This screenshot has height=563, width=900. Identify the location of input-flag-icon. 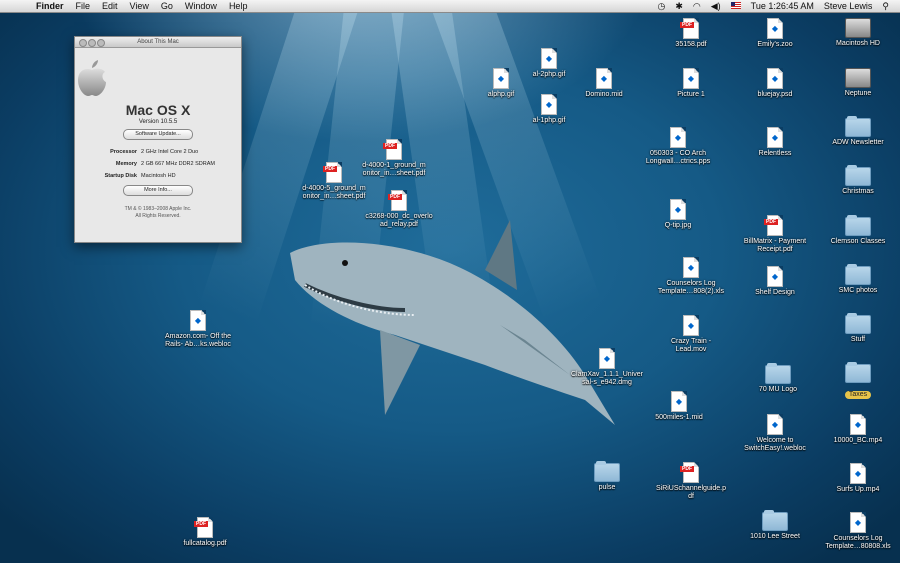
(736, 6).